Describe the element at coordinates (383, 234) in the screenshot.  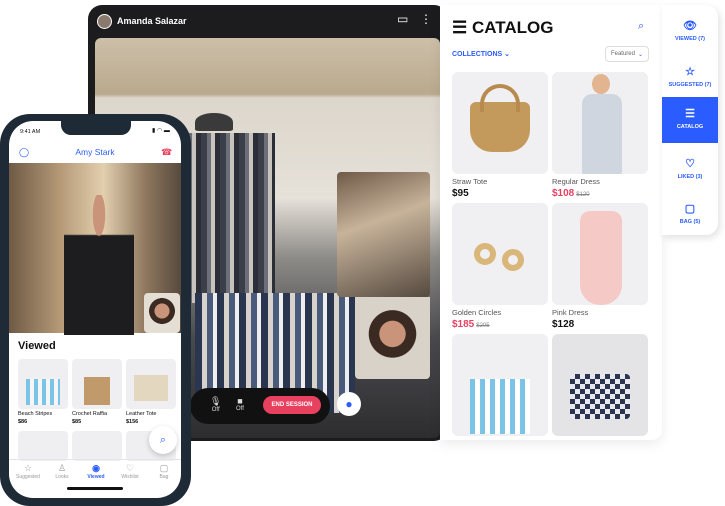
I see `secondary-video-feed` at that location.